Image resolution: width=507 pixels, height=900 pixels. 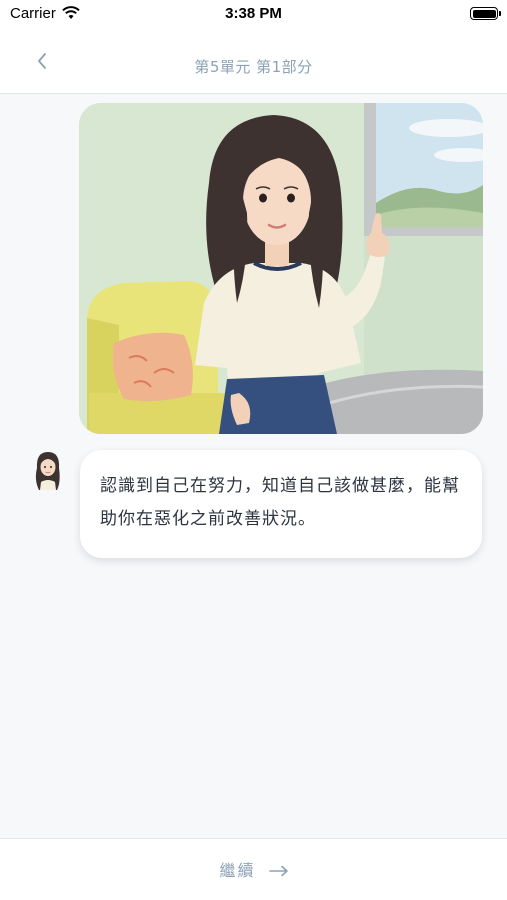 What do you see at coordinates (500, 13) in the screenshot?
I see `battery-tip` at bounding box center [500, 13].